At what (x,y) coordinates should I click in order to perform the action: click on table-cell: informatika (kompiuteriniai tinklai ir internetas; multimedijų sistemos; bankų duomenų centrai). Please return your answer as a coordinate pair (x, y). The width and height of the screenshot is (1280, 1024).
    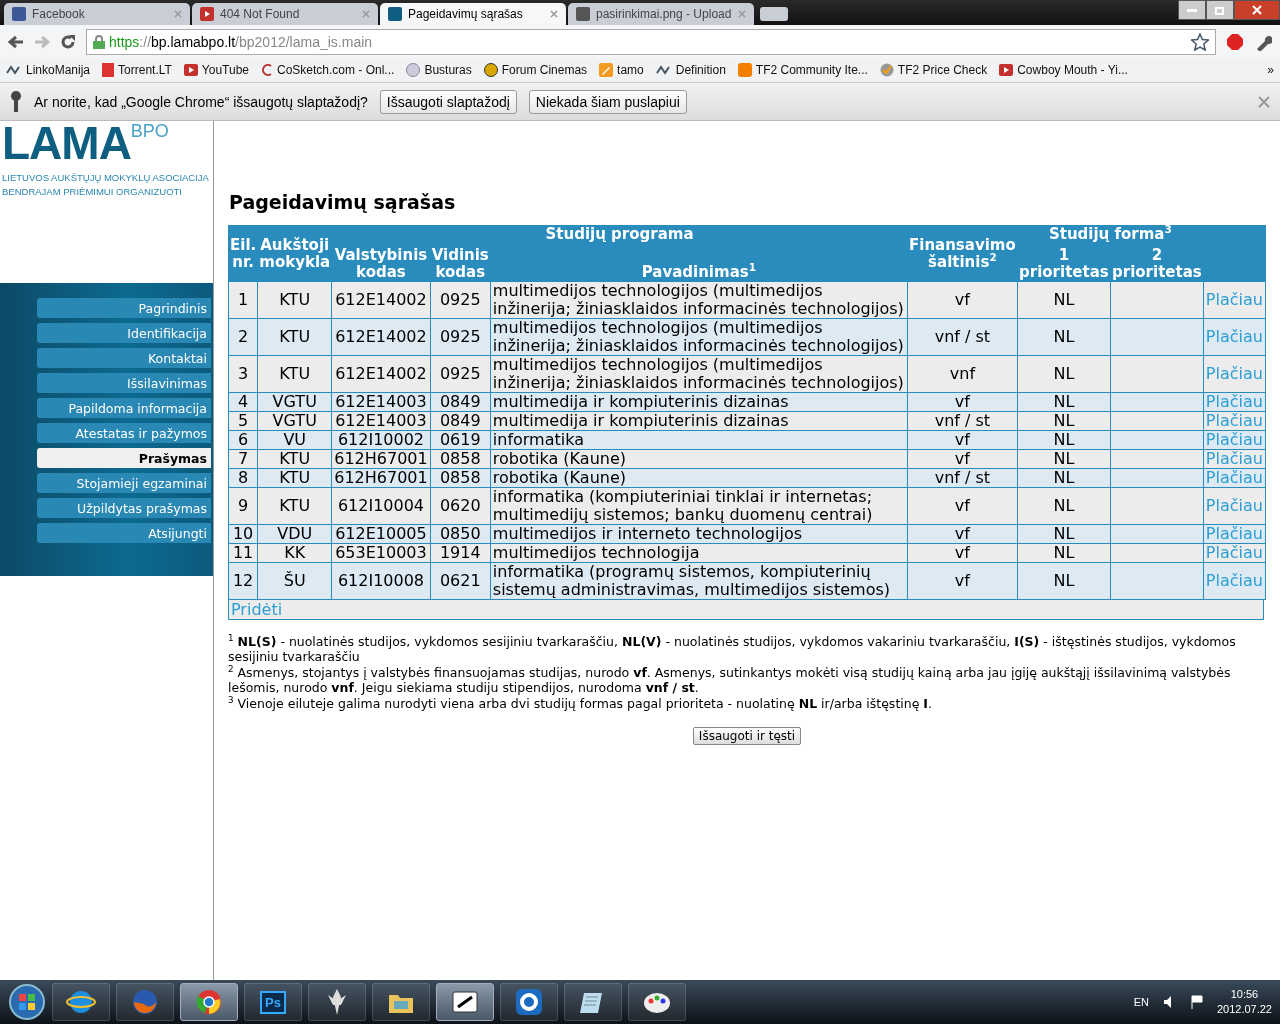
    Looking at the image, I should click on (699, 506).